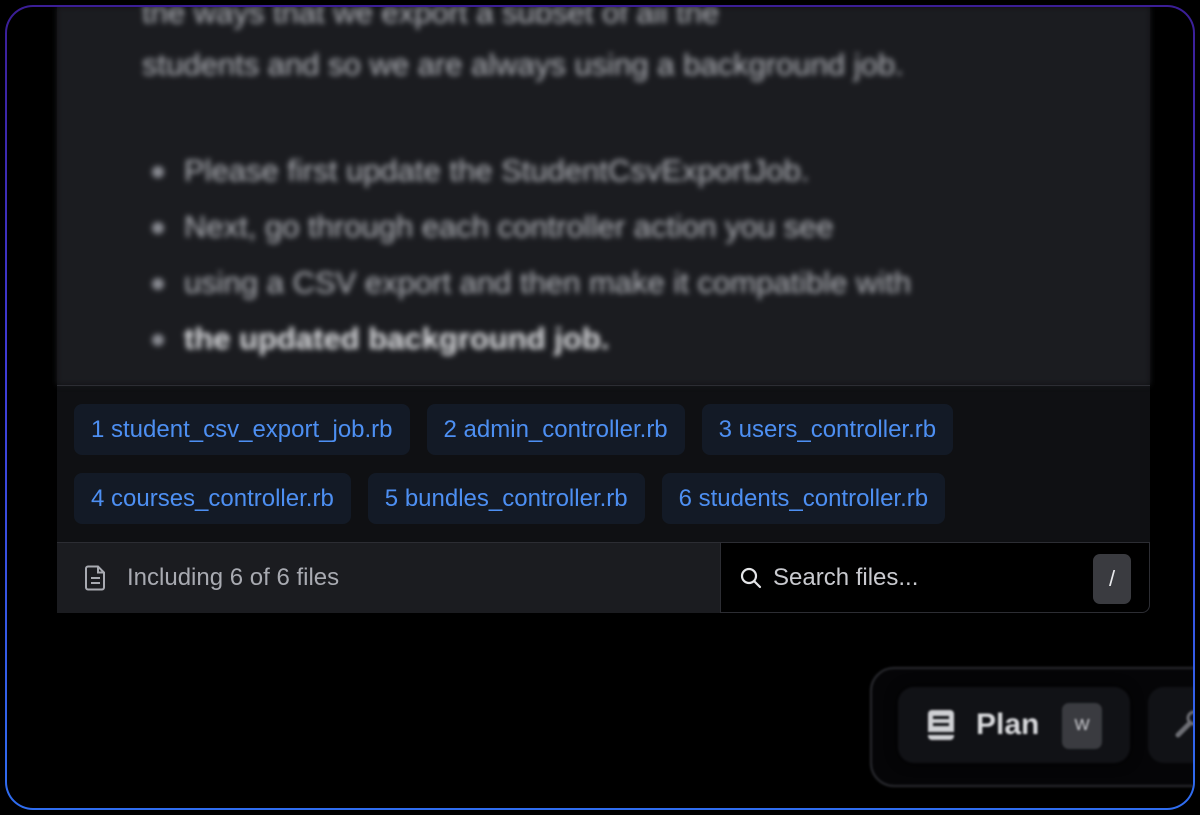 This screenshot has height=815, width=1200. I want to click on included-files-summary: Including 6 of 6 files, so click(388, 578).